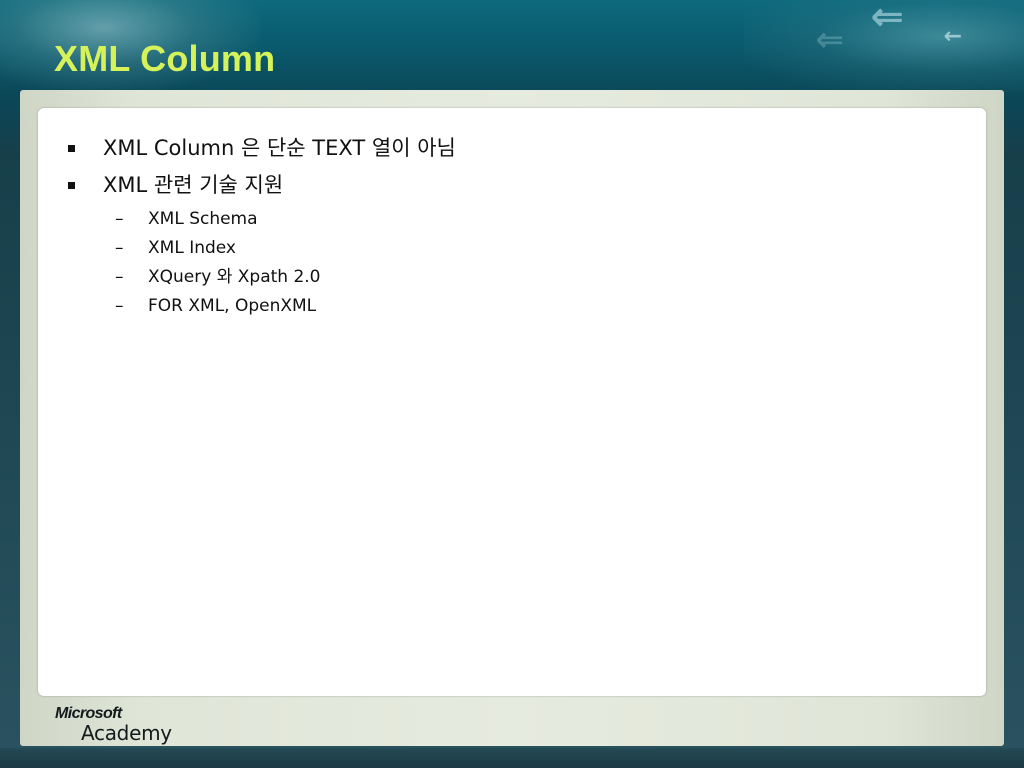  Describe the element at coordinates (504, 309) in the screenshot. I see `list-item: – FOR XML, OpenXML` at that location.